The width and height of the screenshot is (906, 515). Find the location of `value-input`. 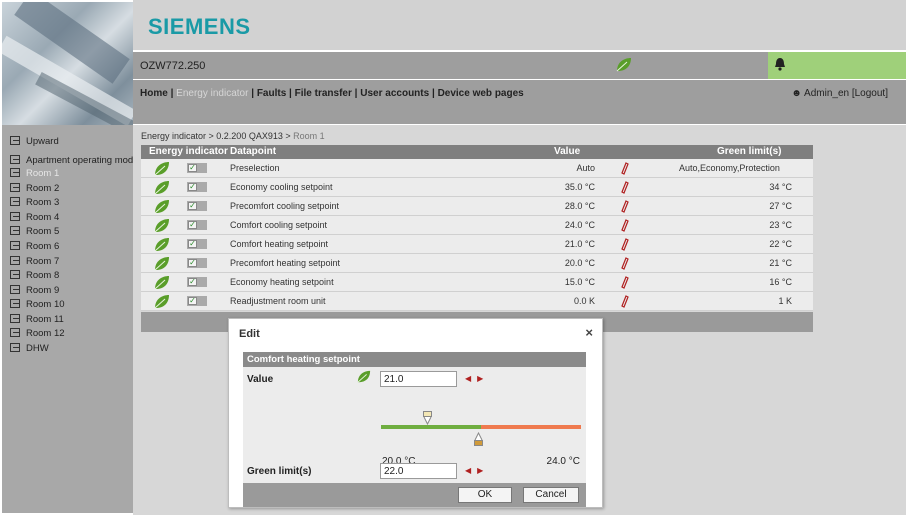

value-input is located at coordinates (418, 379).